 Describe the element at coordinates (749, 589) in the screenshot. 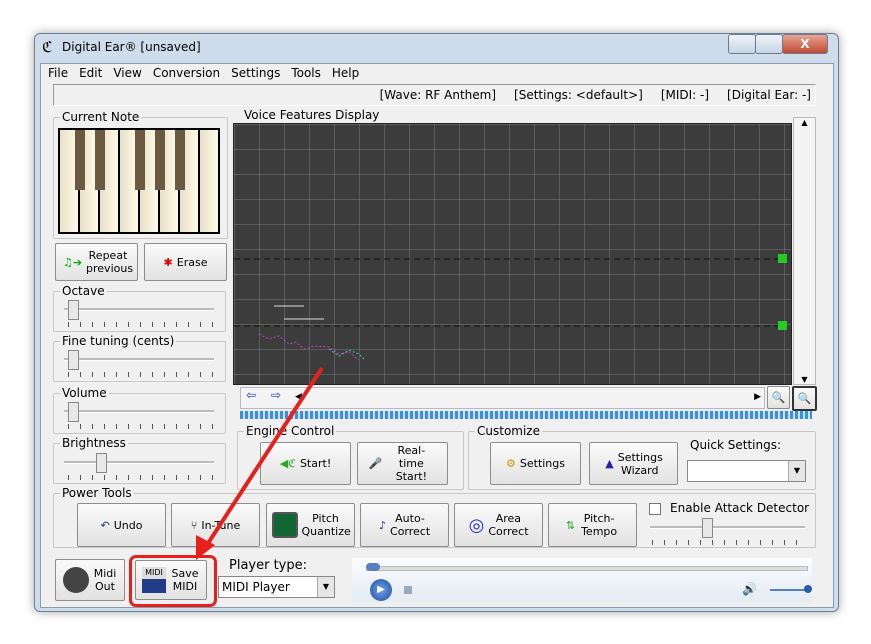

I see `volume-icon: 🔊` at that location.